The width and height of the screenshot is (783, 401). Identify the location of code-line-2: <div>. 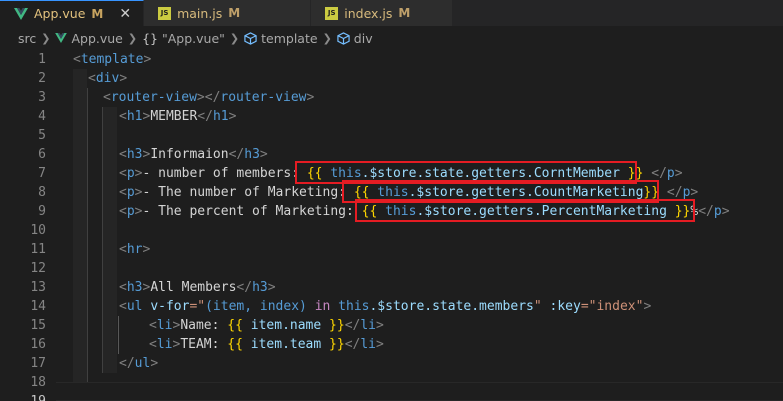
(108, 78).